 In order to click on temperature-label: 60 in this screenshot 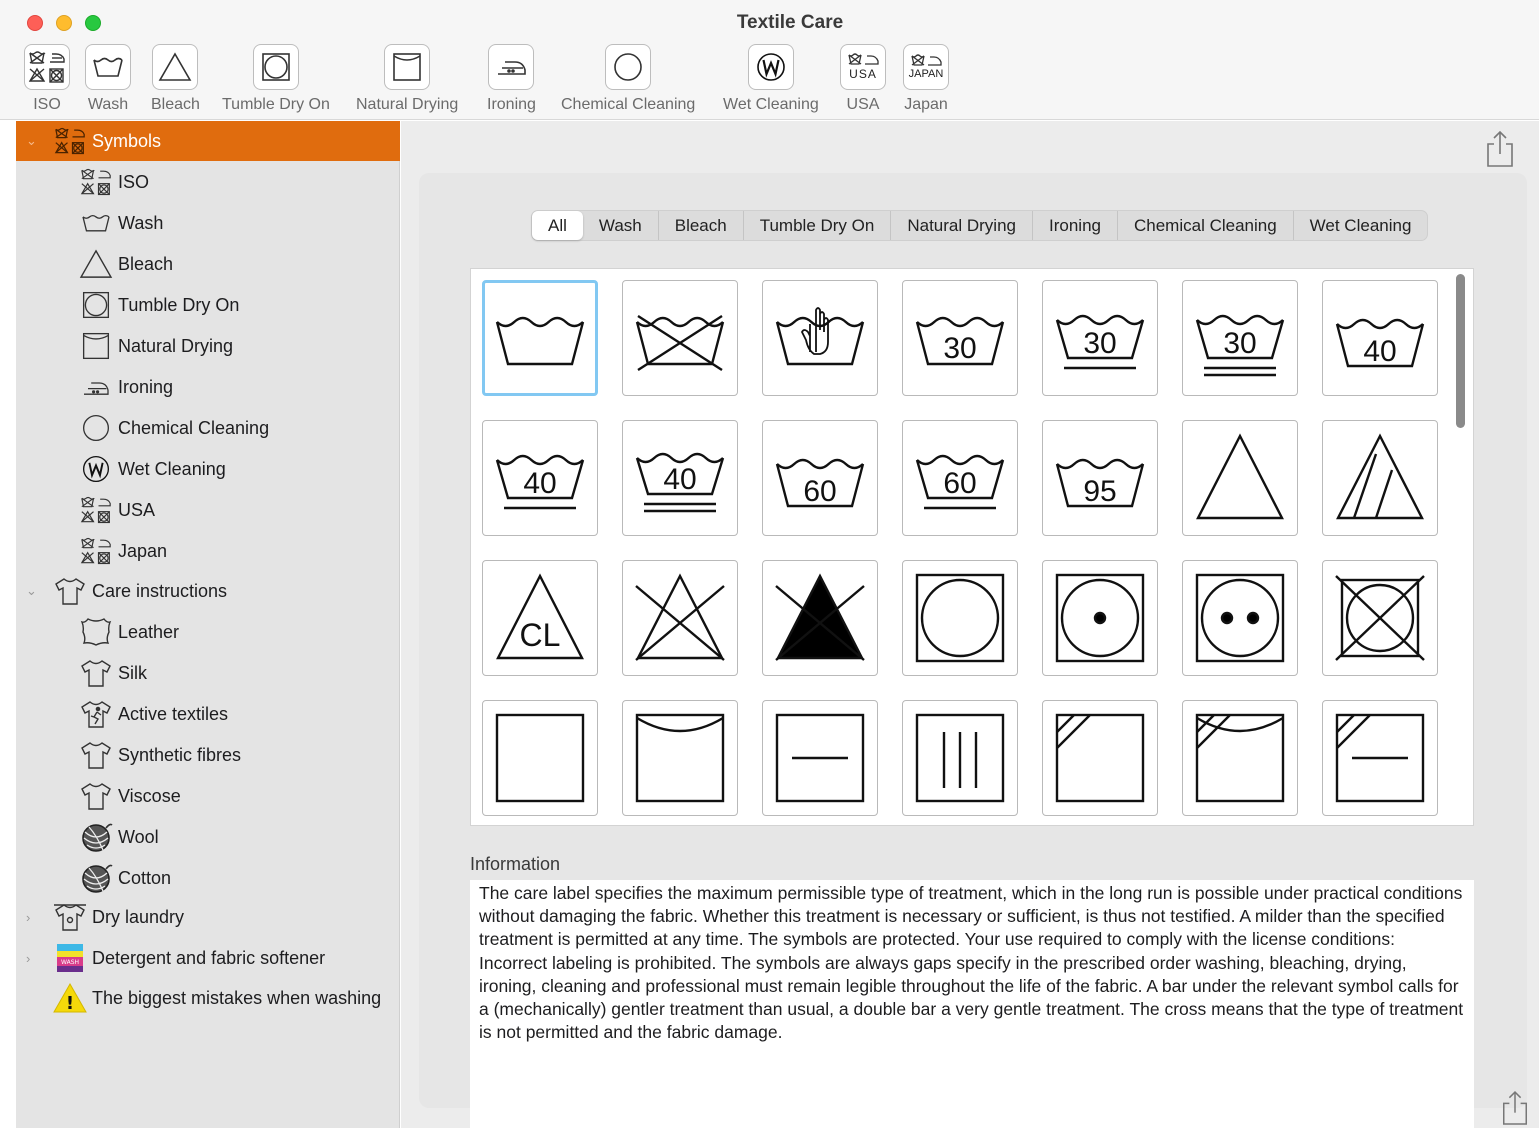, I will do `click(959, 483)`.